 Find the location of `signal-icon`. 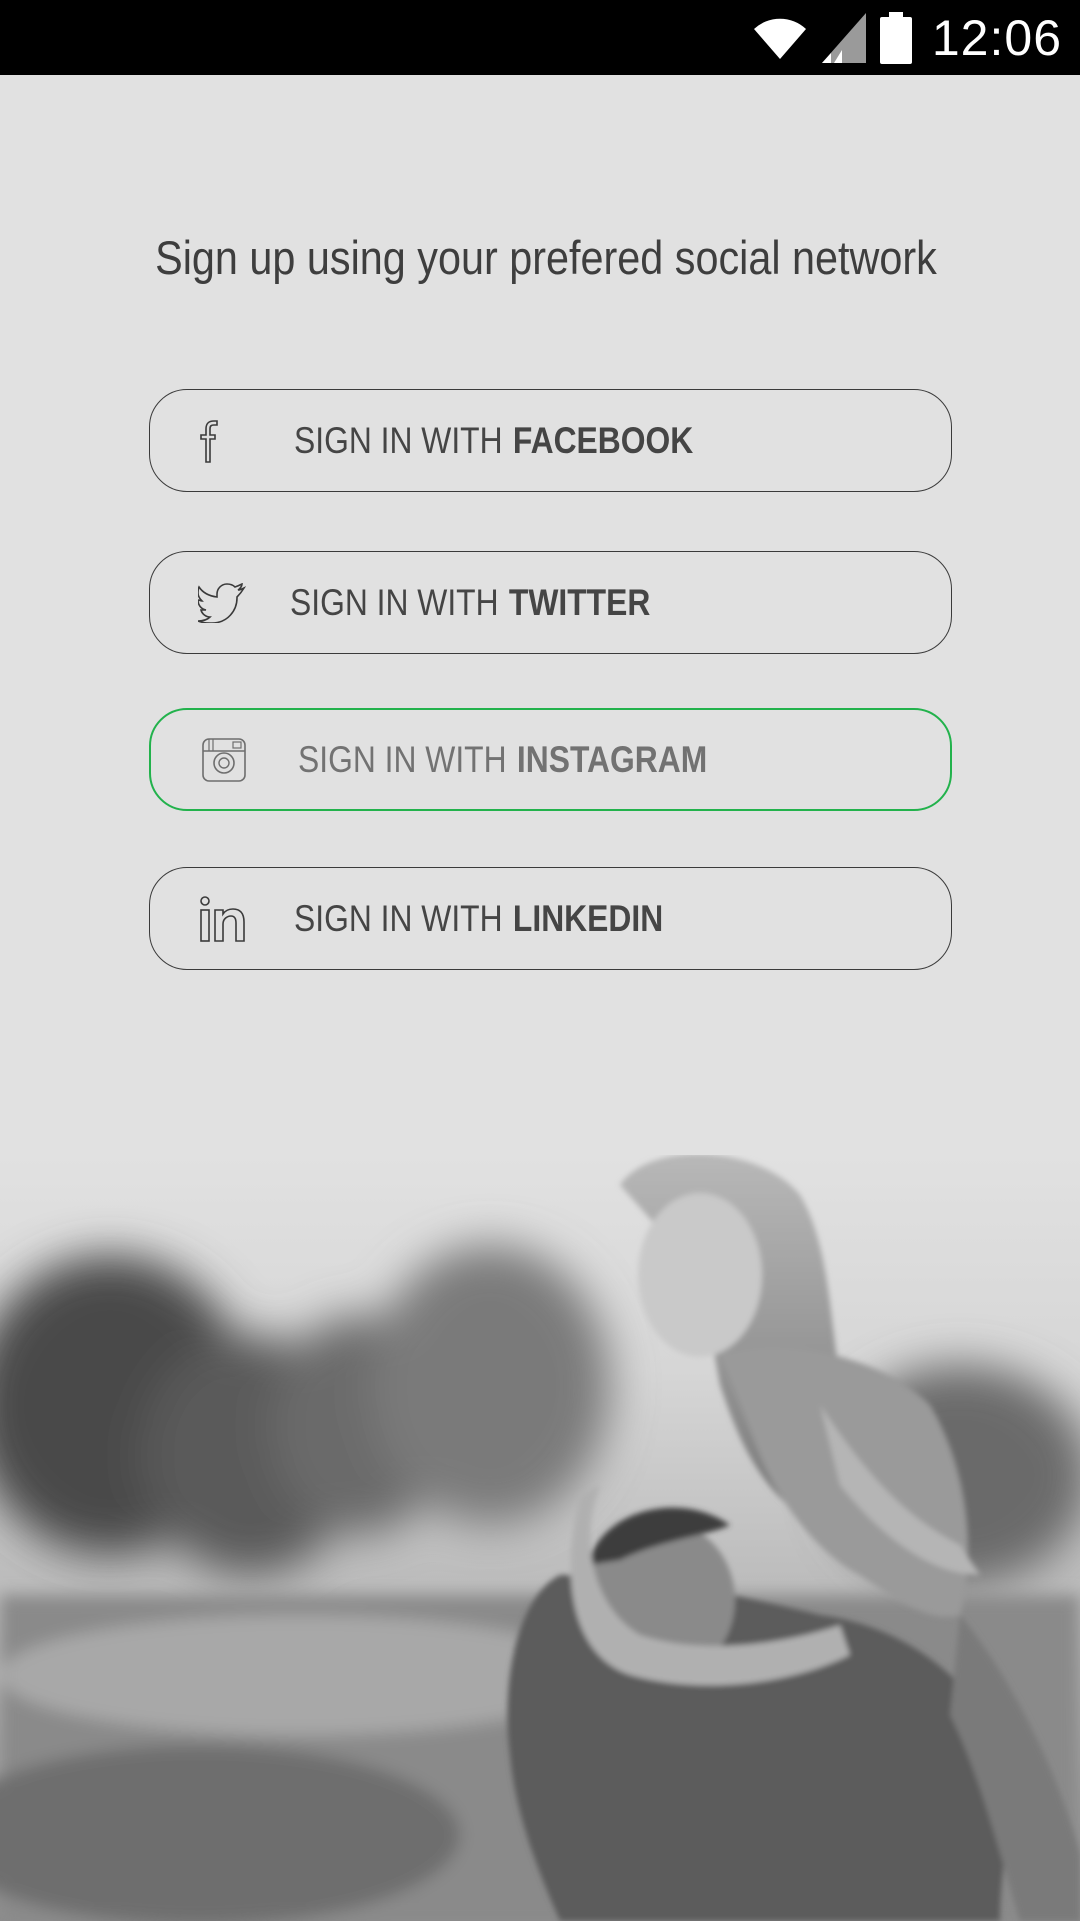

signal-icon is located at coordinates (843, 37).